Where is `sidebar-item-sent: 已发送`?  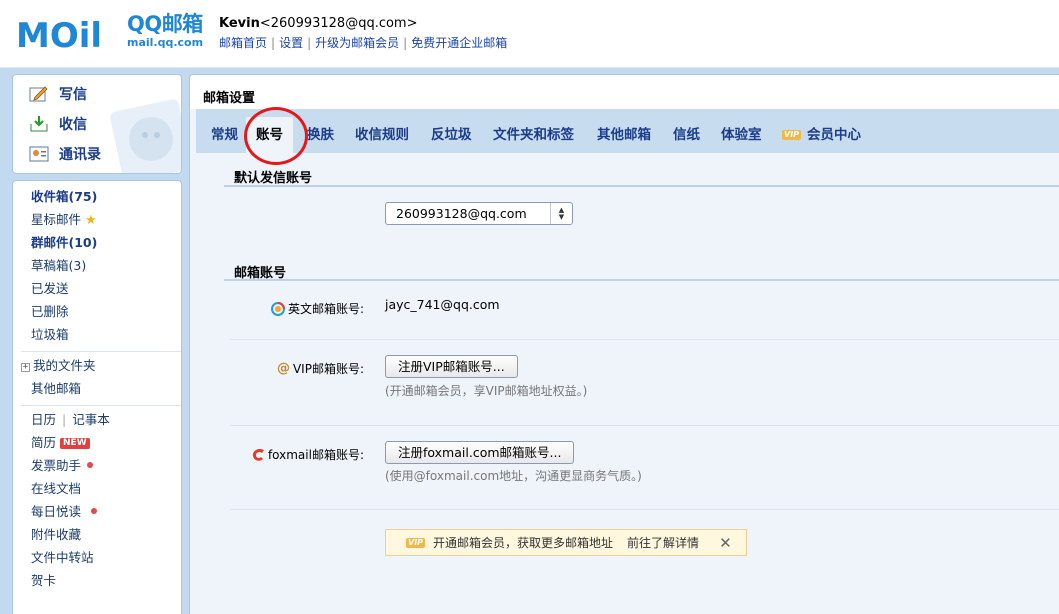
sidebar-item-sent: 已发送 is located at coordinates (50, 289).